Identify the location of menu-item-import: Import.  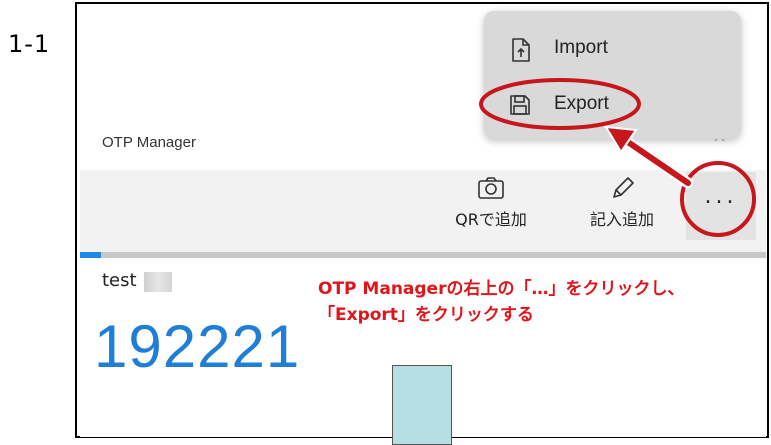
(612, 49).